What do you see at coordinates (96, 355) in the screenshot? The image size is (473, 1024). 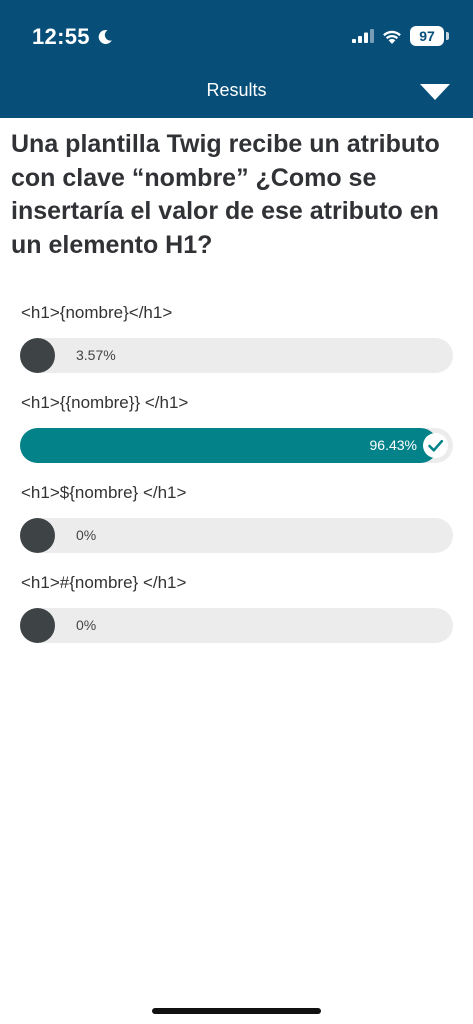 I see `result-percent: 3.57%` at bounding box center [96, 355].